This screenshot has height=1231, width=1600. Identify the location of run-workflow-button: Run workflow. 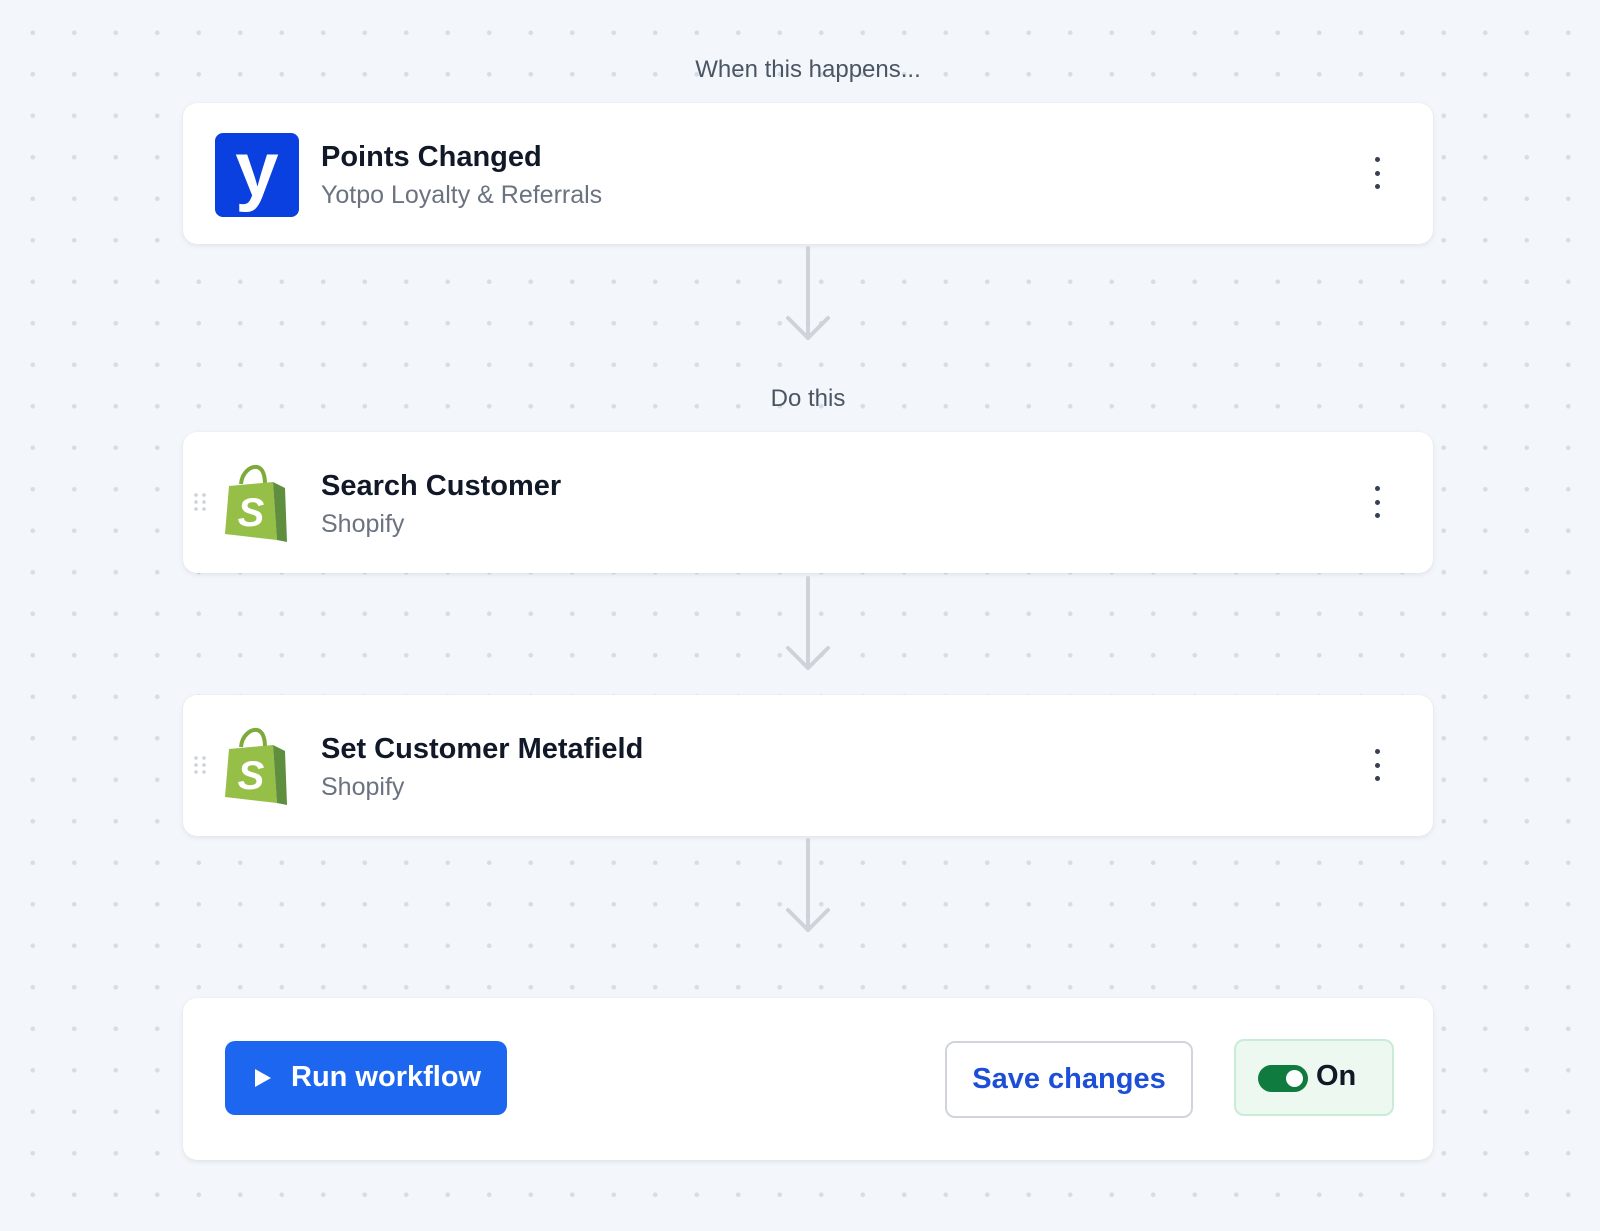
(366, 1078).